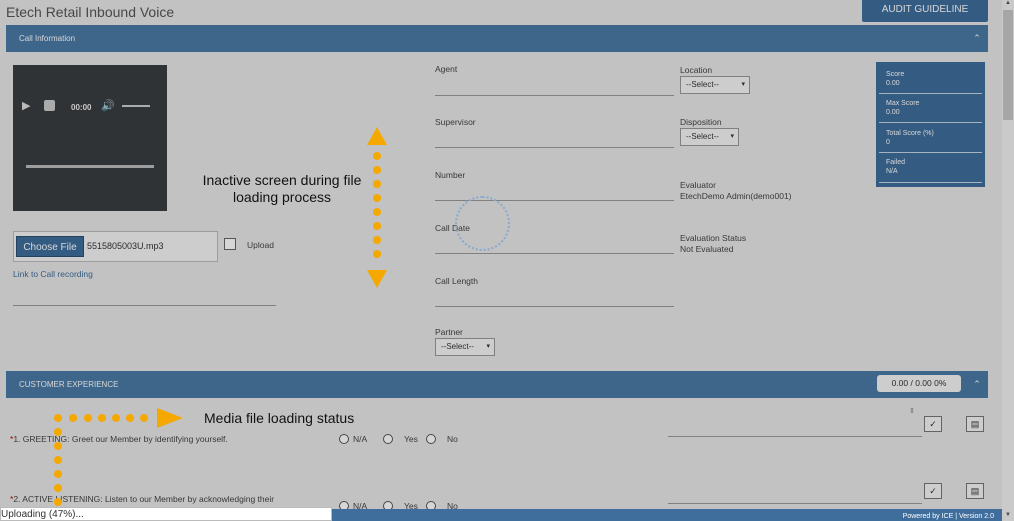  What do you see at coordinates (736, 196) in the screenshot?
I see `evaluator-value: EtechDemo Admin(demo001)` at bounding box center [736, 196].